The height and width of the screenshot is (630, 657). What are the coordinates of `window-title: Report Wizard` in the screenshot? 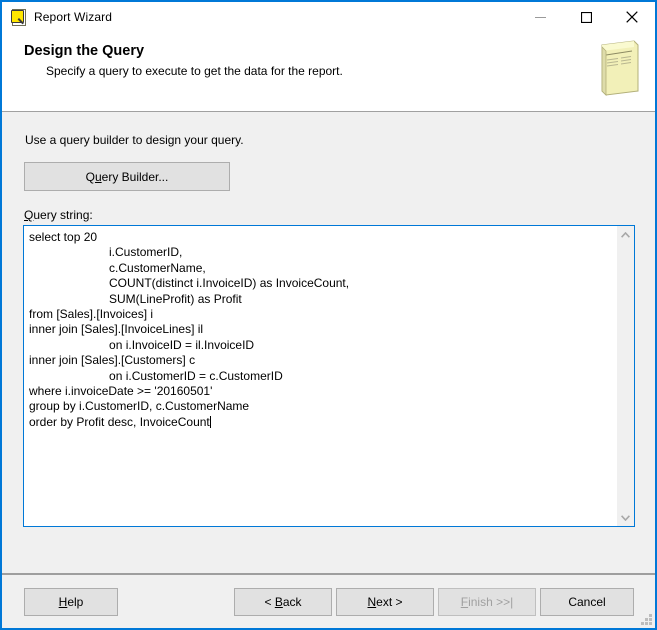 It's located at (73, 17).